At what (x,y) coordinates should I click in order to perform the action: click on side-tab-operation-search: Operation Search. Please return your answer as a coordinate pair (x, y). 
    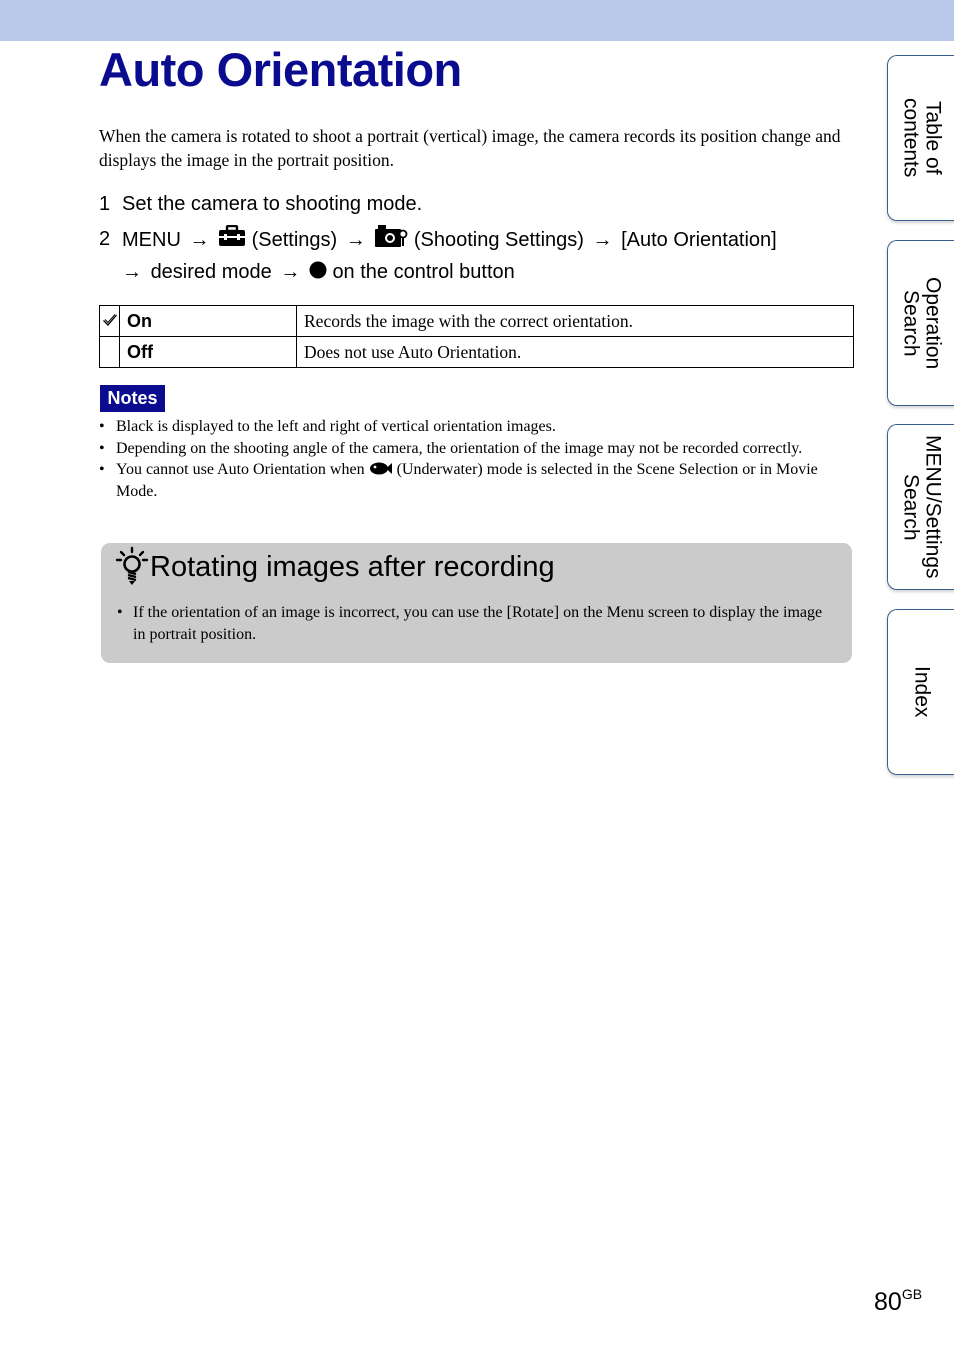
    Looking at the image, I should click on (920, 323).